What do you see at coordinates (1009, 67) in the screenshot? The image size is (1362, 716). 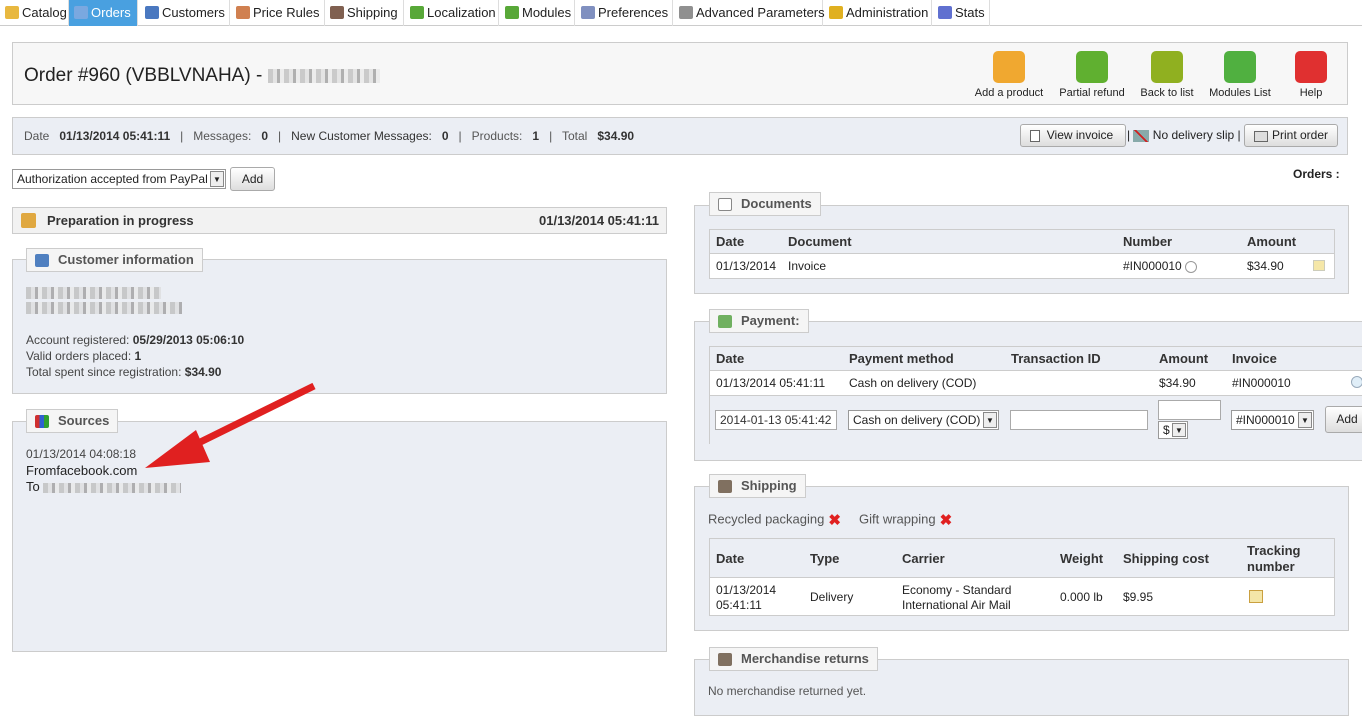 I see `add-product-icon` at bounding box center [1009, 67].